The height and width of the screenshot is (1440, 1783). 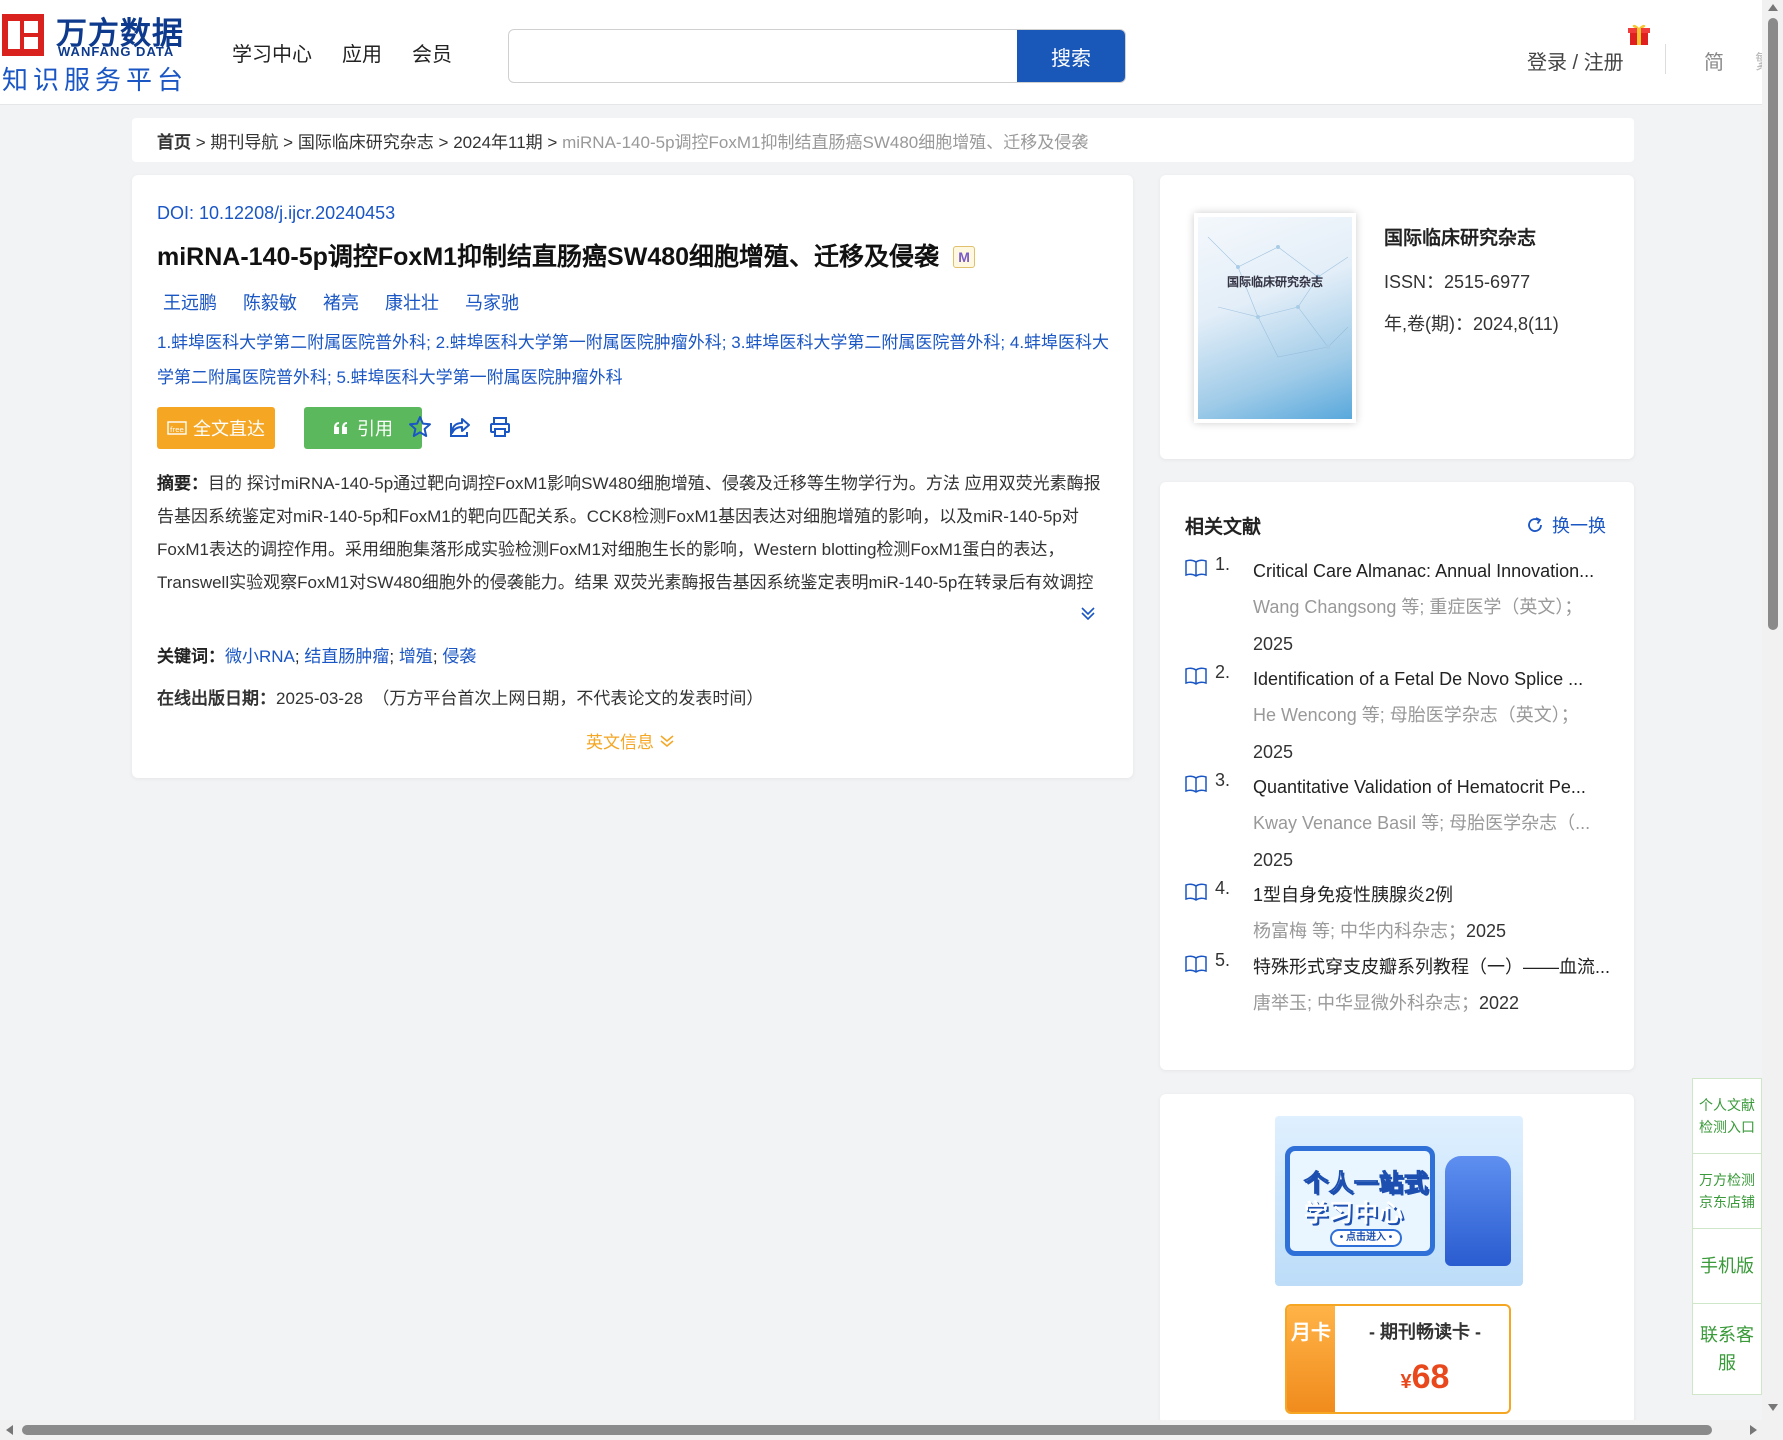 I want to click on cite-button: 引用, so click(x=363, y=428).